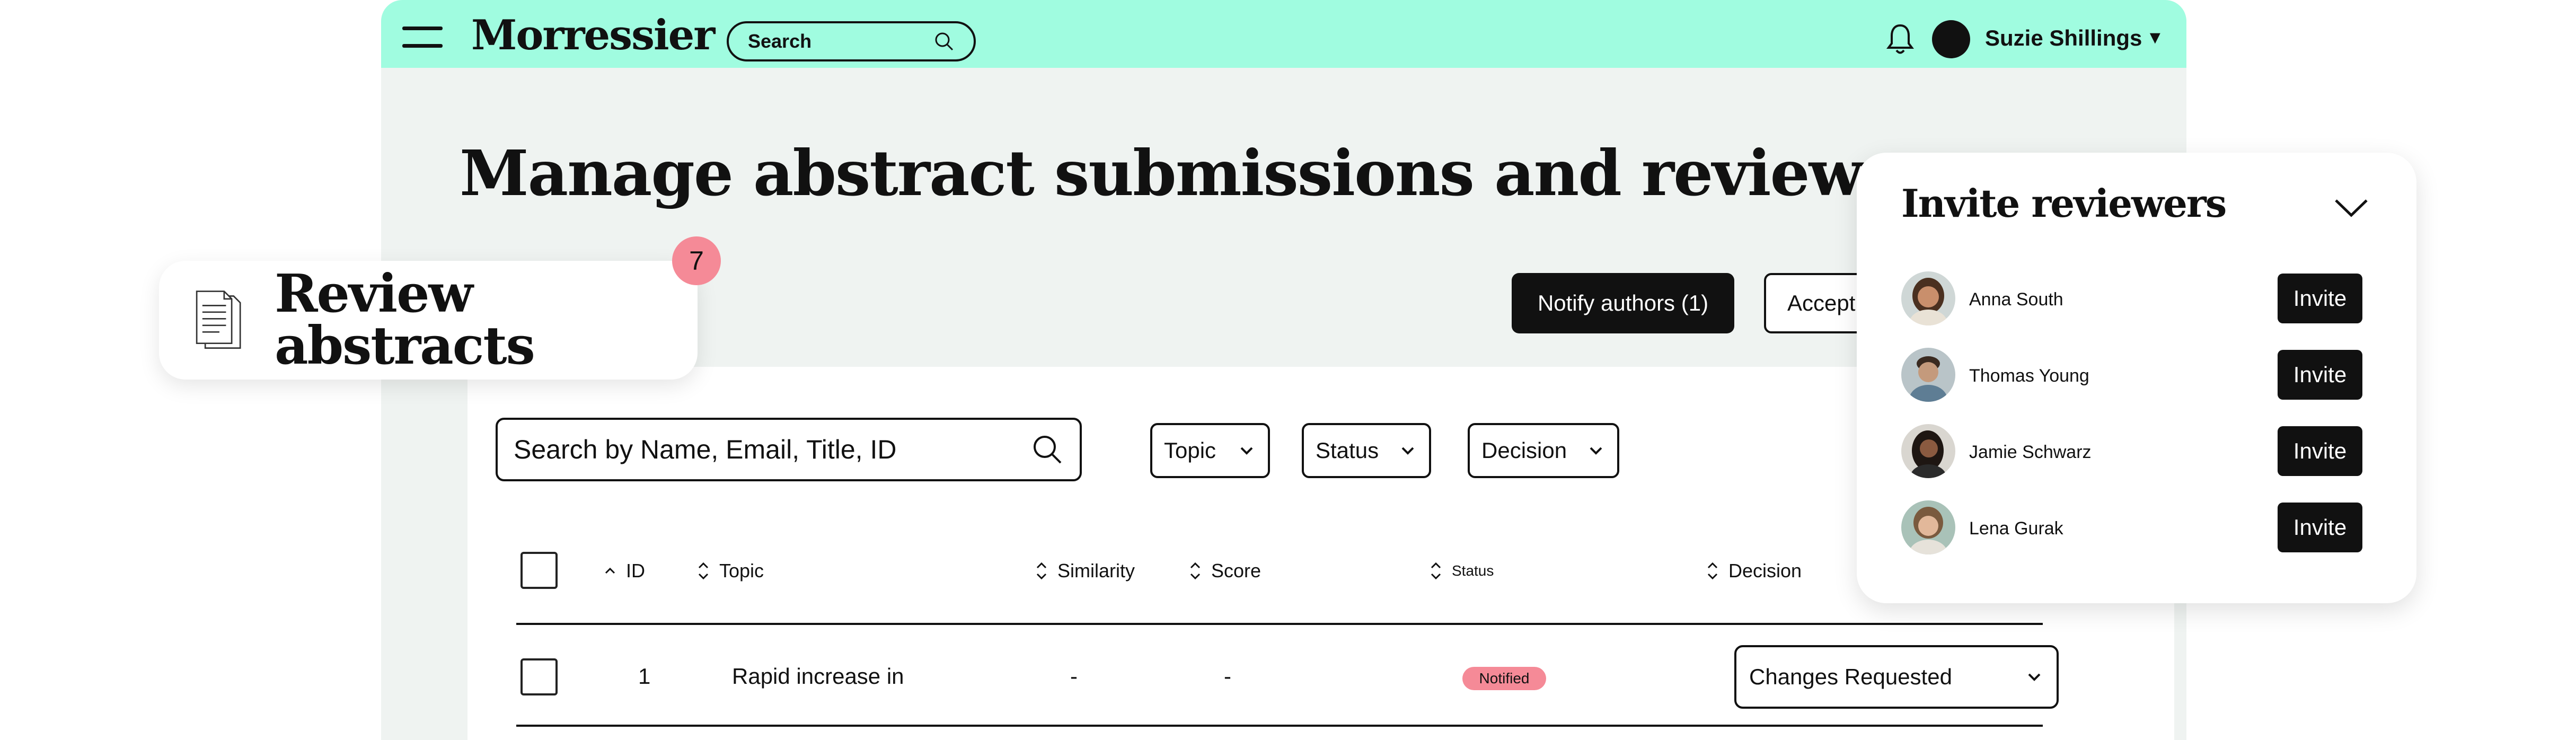 This screenshot has height=740, width=2576. What do you see at coordinates (1765, 571) in the screenshot?
I see `column-header-label: Decision` at bounding box center [1765, 571].